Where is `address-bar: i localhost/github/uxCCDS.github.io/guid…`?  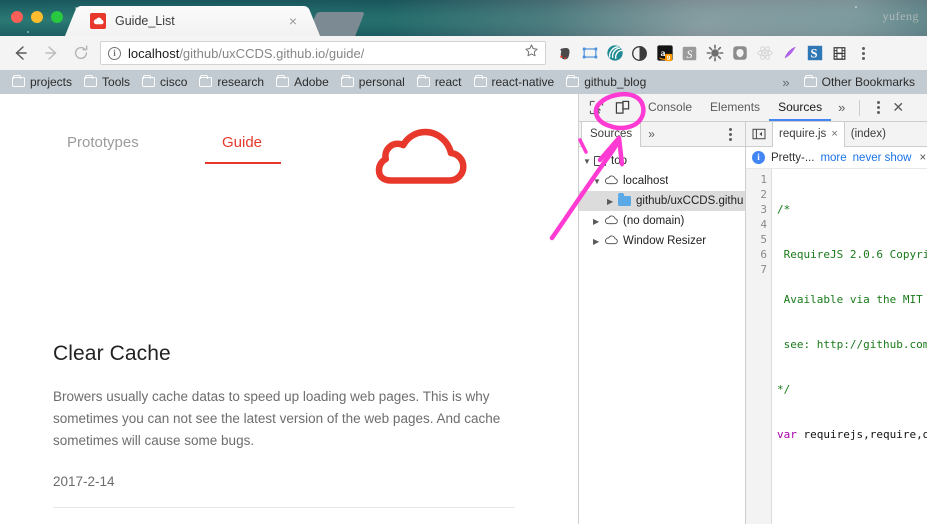 address-bar: i localhost/github/uxCCDS.github.io/guid… is located at coordinates (323, 53).